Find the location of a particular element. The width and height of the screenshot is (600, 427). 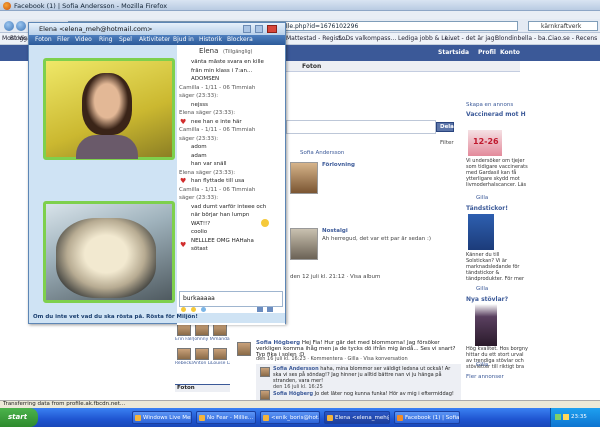

ad-vaccine-like: Gilla is located at coordinates (482, 198).